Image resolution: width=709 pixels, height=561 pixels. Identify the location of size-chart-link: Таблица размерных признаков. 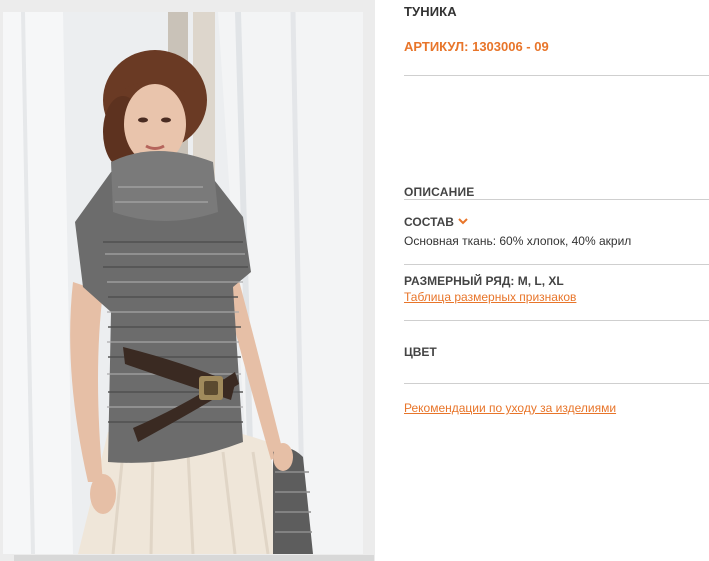
(490, 297).